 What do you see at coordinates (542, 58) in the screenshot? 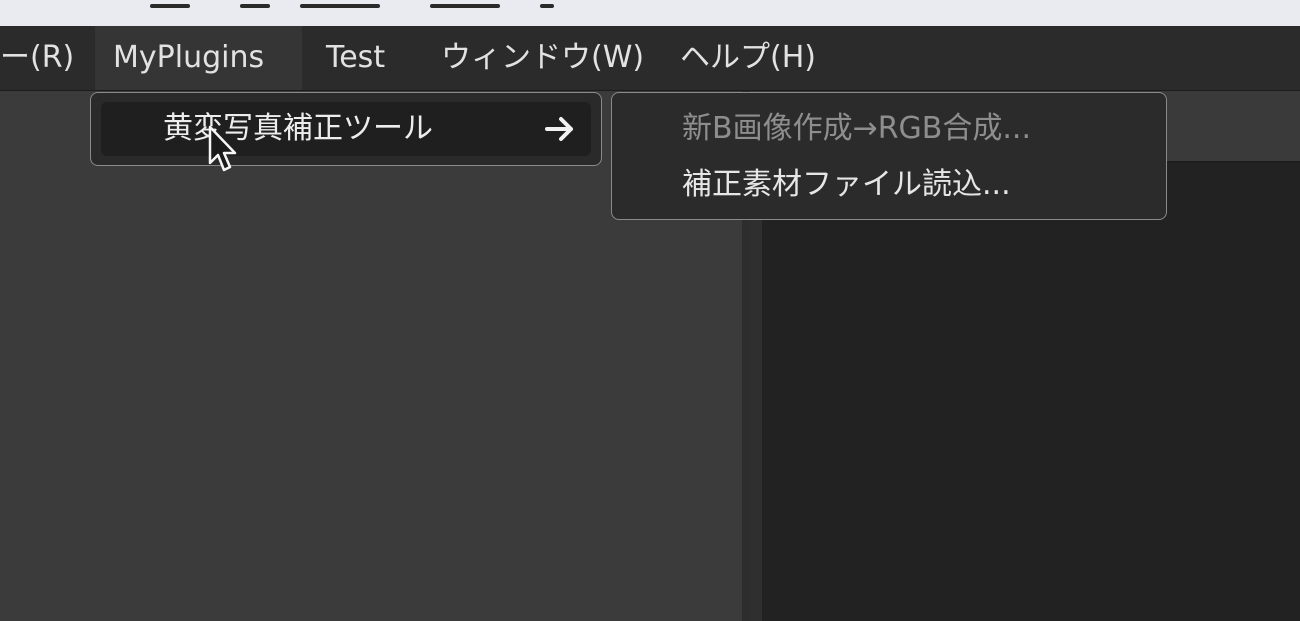
I see `menu-item-window: ウィンドウ(W)` at bounding box center [542, 58].